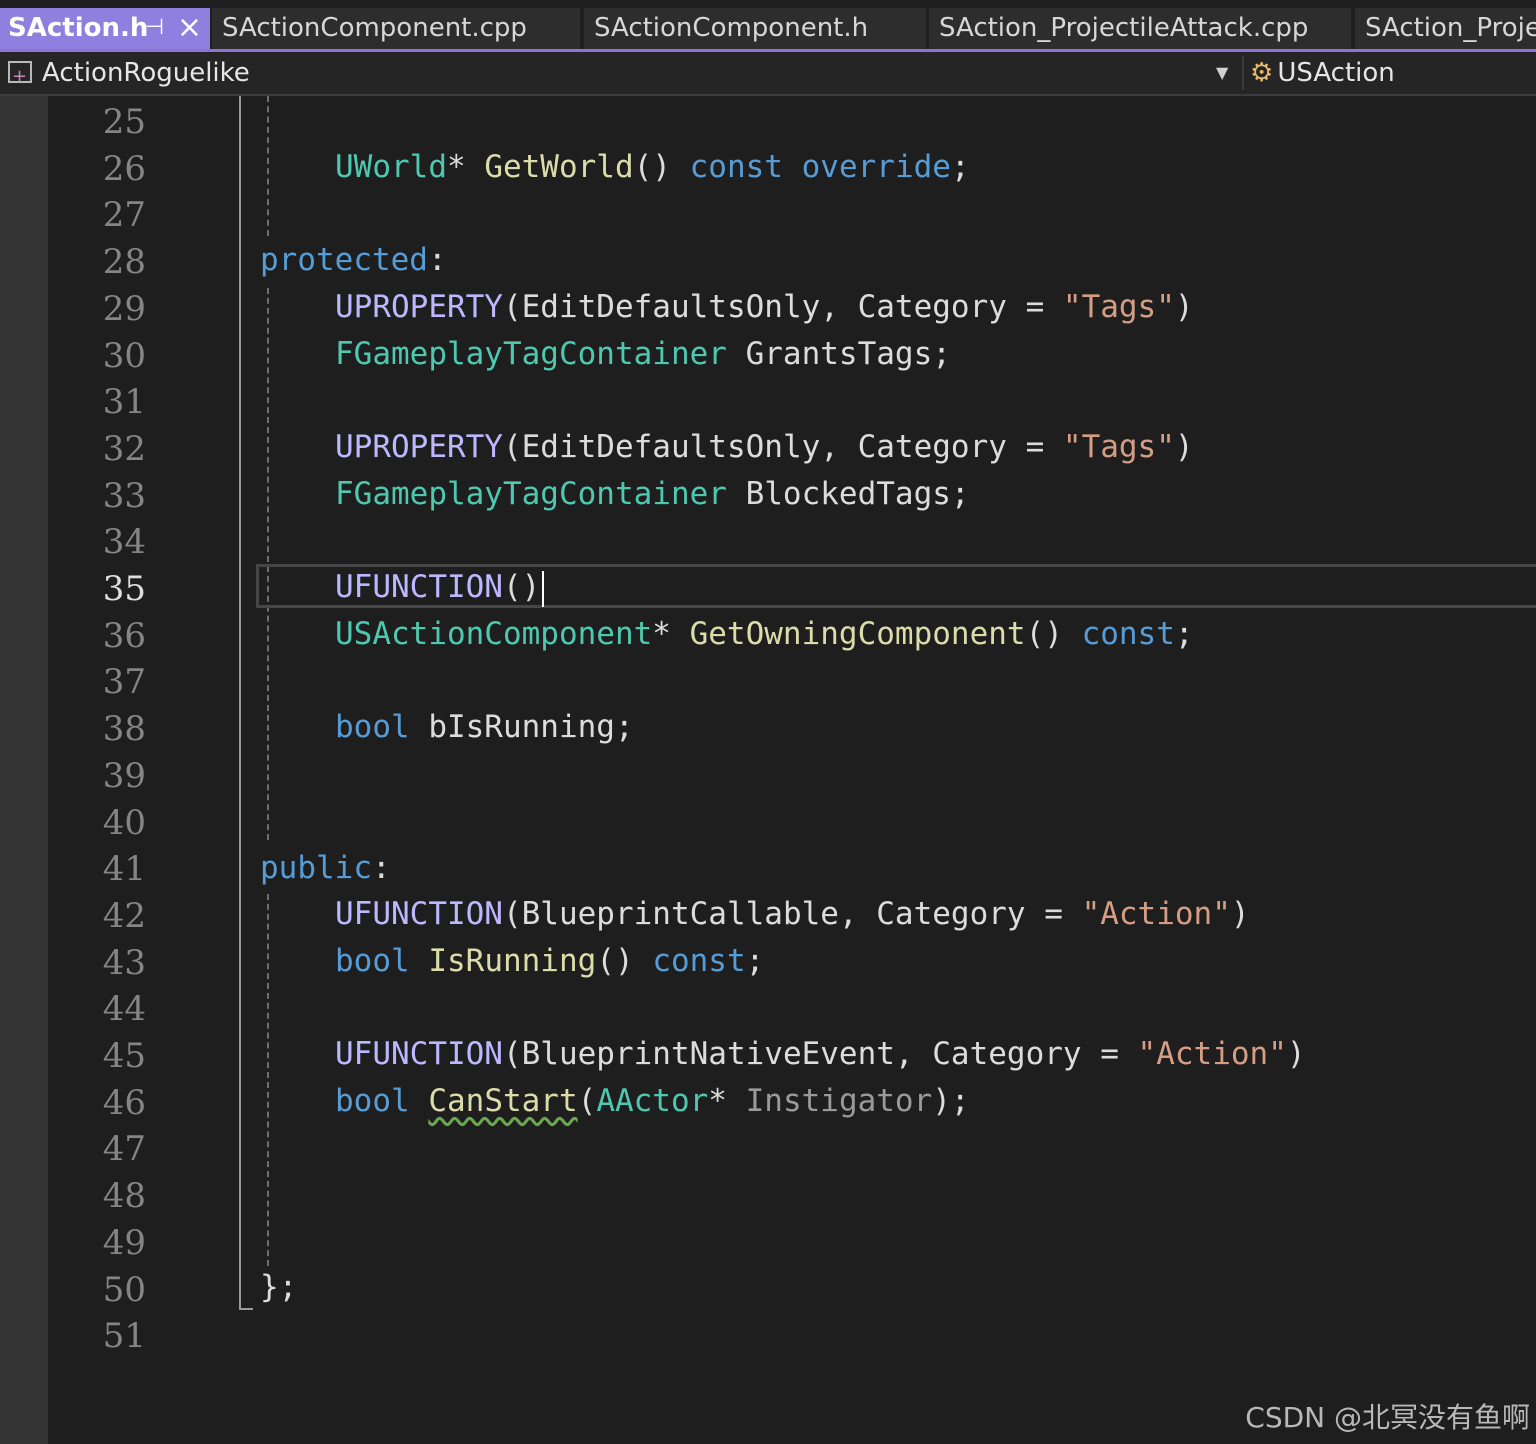  I want to click on code-line-28: protected:, so click(353, 260).